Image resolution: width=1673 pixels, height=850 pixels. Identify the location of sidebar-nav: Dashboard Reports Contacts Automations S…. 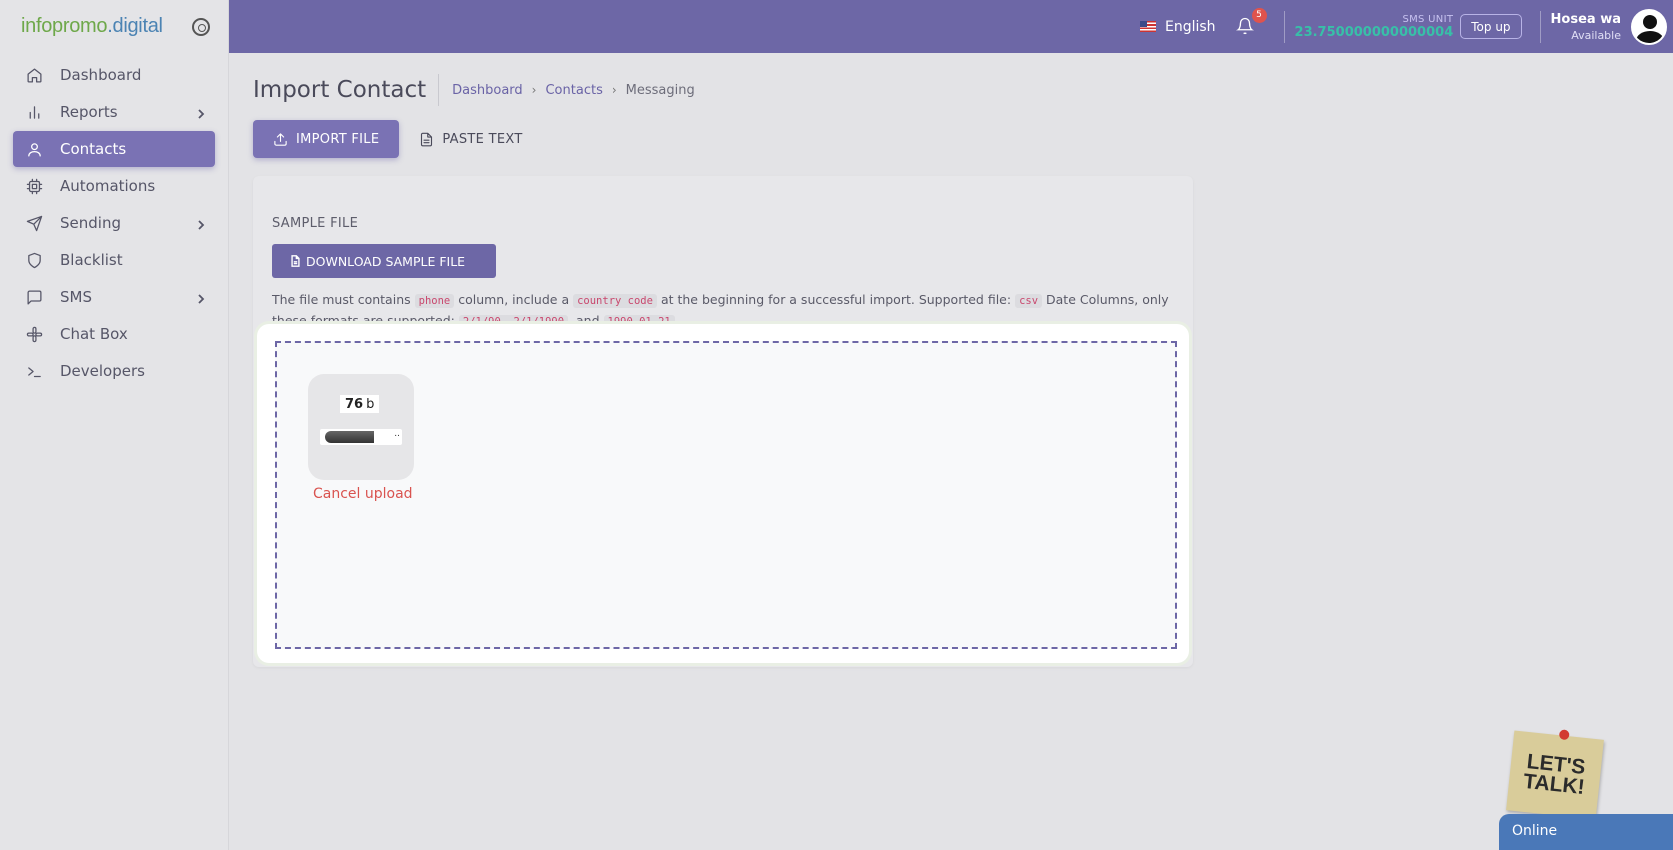
(114, 221).